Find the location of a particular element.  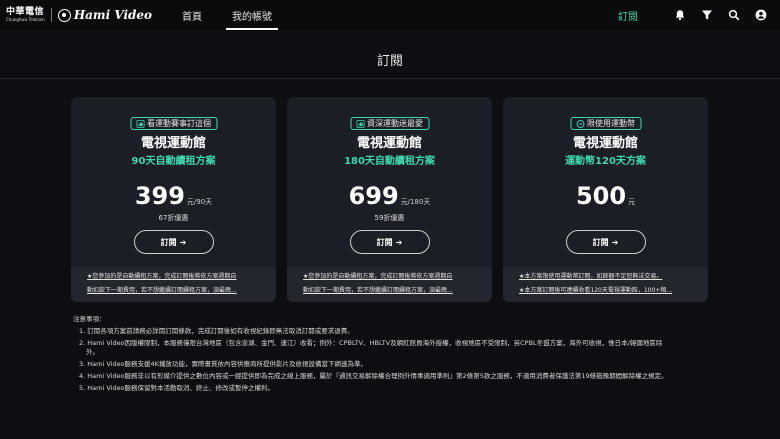

chunghwa-logo: 中華電信 Chunghwa Telecom is located at coordinates (25, 15).